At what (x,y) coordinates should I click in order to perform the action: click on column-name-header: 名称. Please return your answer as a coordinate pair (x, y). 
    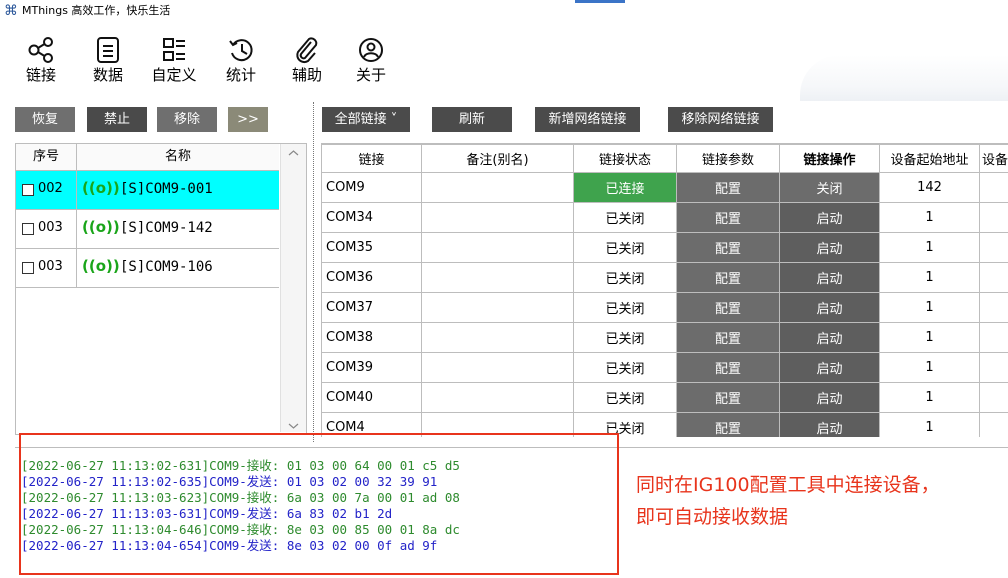
    Looking at the image, I should click on (178, 157).